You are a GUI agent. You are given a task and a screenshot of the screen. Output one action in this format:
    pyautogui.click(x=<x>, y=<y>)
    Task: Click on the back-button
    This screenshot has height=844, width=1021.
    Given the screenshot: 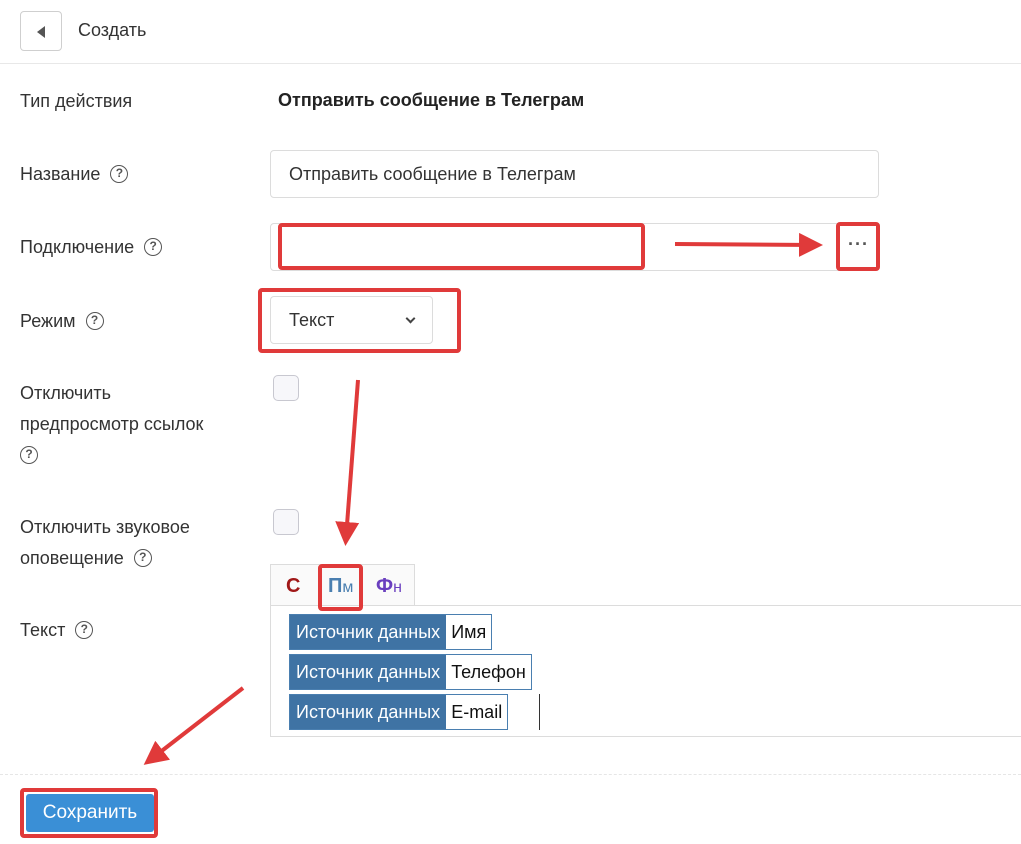 What is the action you would take?
    pyautogui.click(x=41, y=31)
    